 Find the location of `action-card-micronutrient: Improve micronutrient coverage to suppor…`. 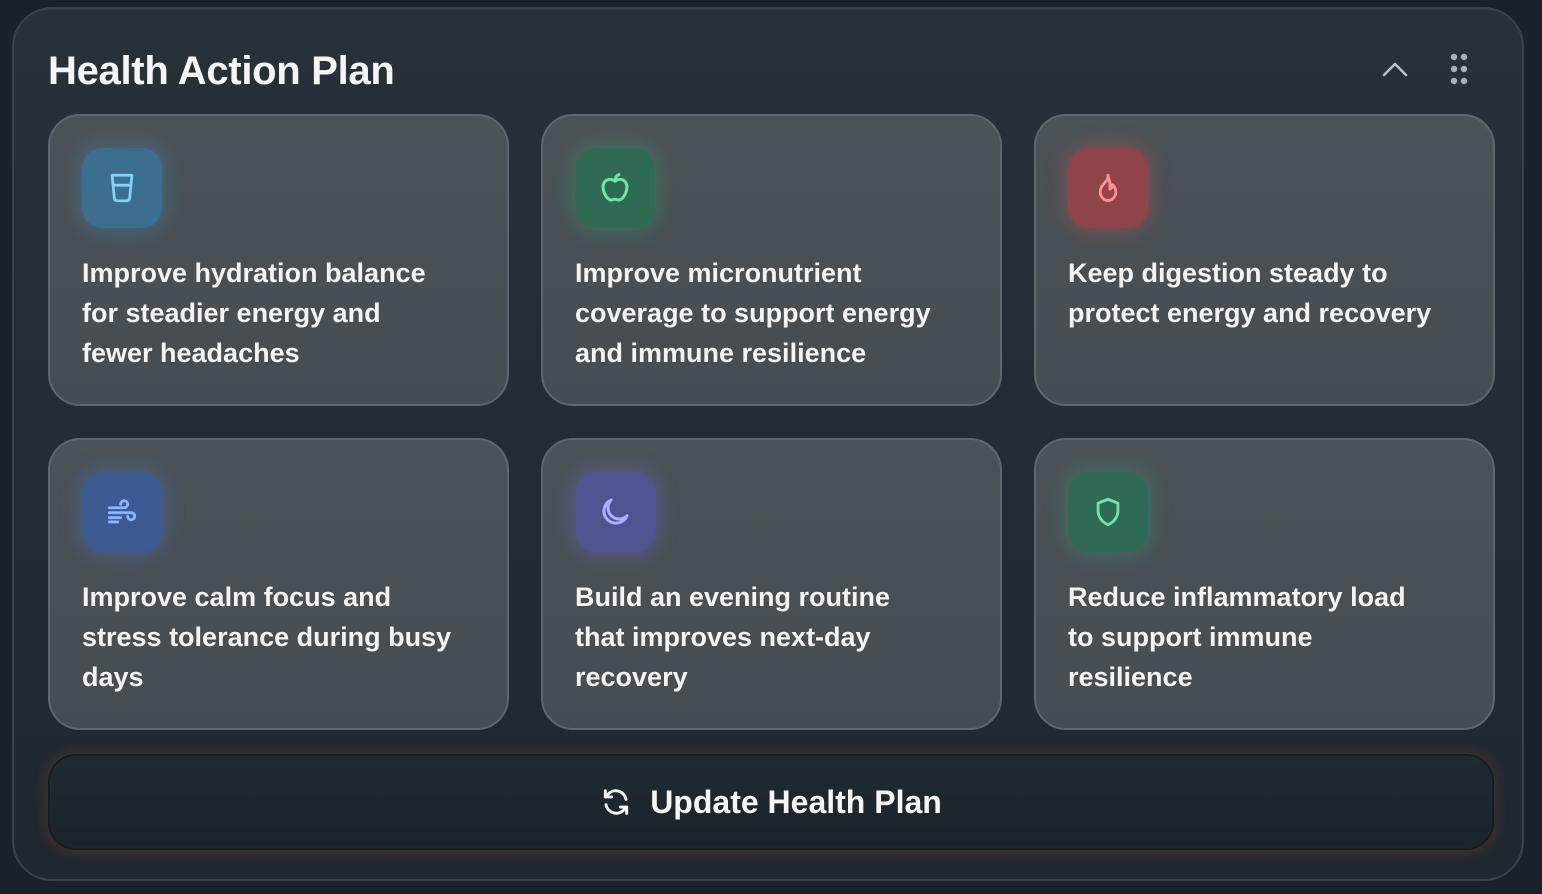

action-card-micronutrient: Improve micronutrient coverage to suppor… is located at coordinates (771, 260).